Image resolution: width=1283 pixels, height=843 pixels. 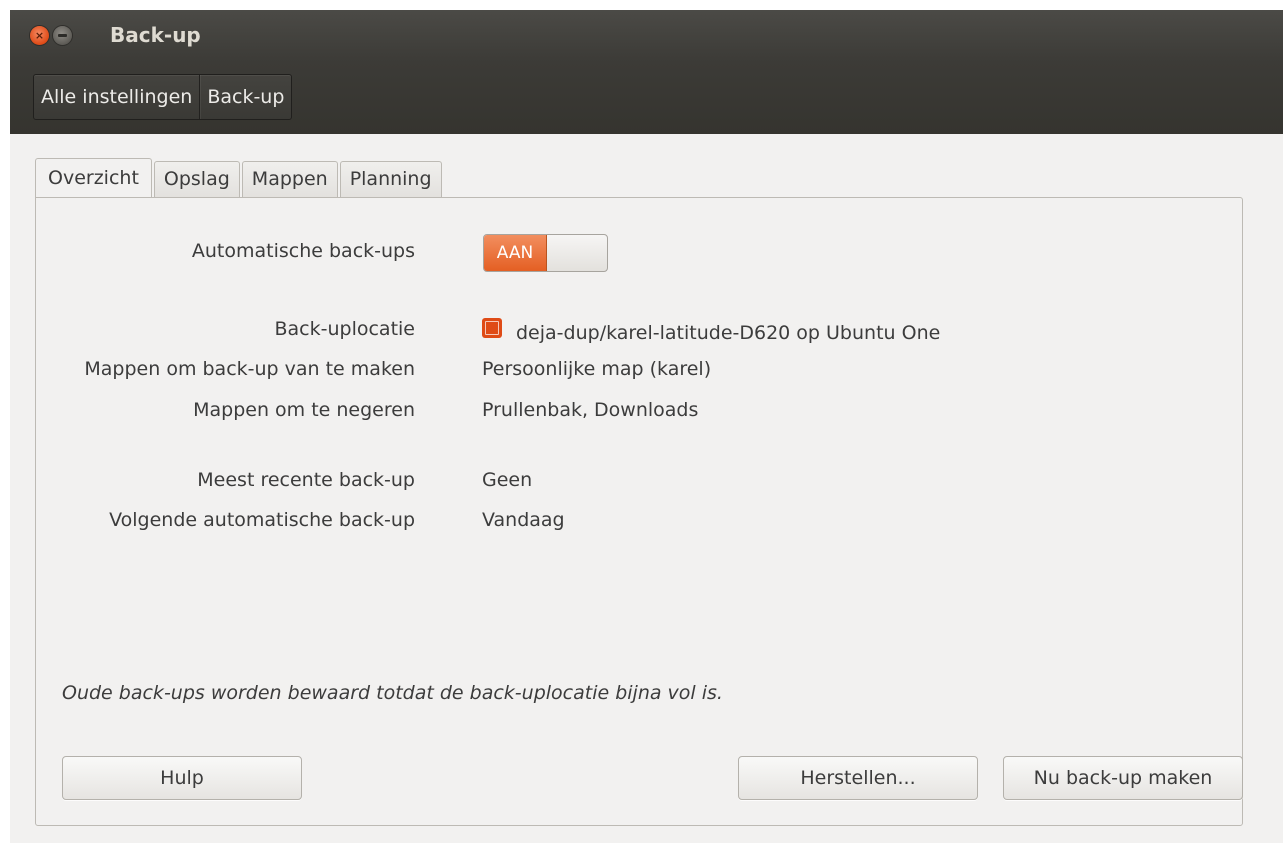 What do you see at coordinates (597, 369) in the screenshot?
I see `include-folders-value: Persoonlijke map (karel)` at bounding box center [597, 369].